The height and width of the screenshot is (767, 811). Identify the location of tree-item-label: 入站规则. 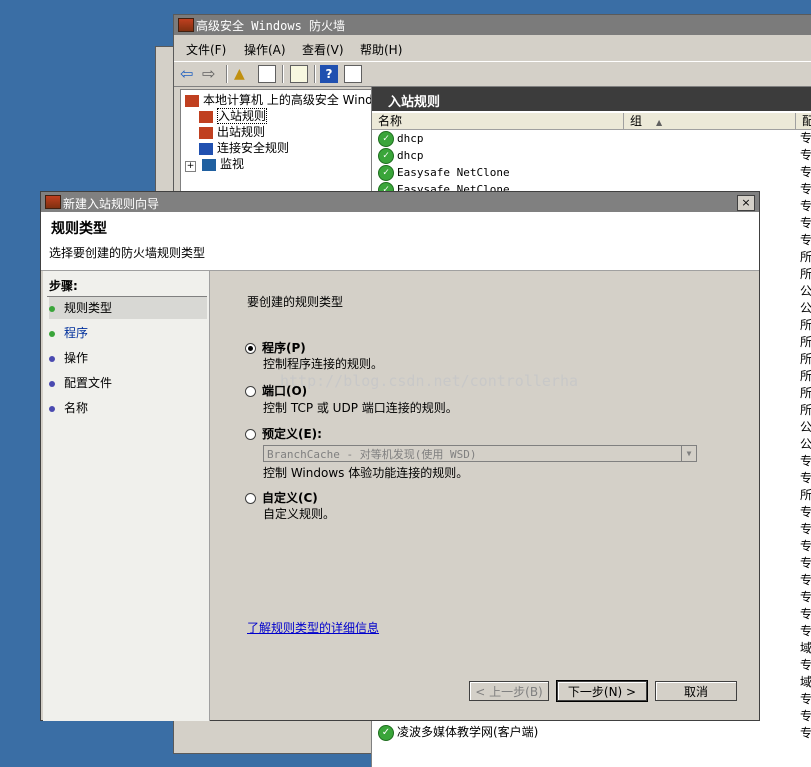
(242, 116).